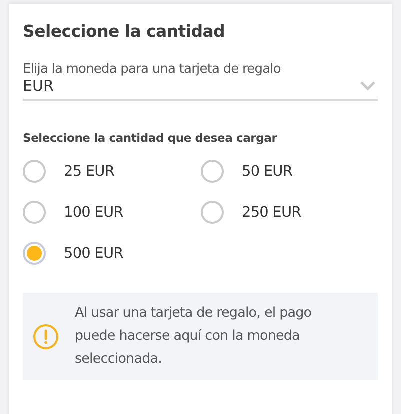 This screenshot has height=414, width=401. Describe the element at coordinates (112, 171) in the screenshot. I see `amount-option: 25 EUR` at that location.